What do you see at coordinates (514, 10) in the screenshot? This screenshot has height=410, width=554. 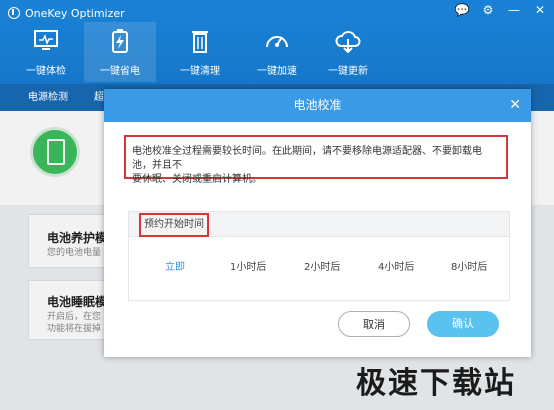 I see `minimize-icon: —` at bounding box center [514, 10].